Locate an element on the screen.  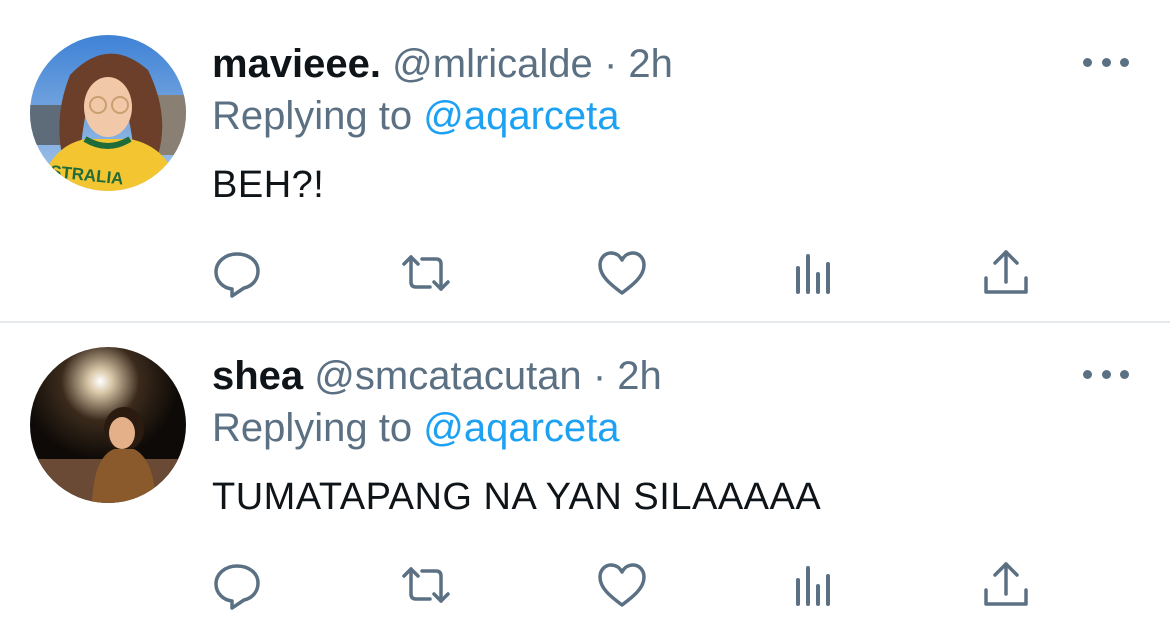
display-name: mavieee. is located at coordinates (296, 64).